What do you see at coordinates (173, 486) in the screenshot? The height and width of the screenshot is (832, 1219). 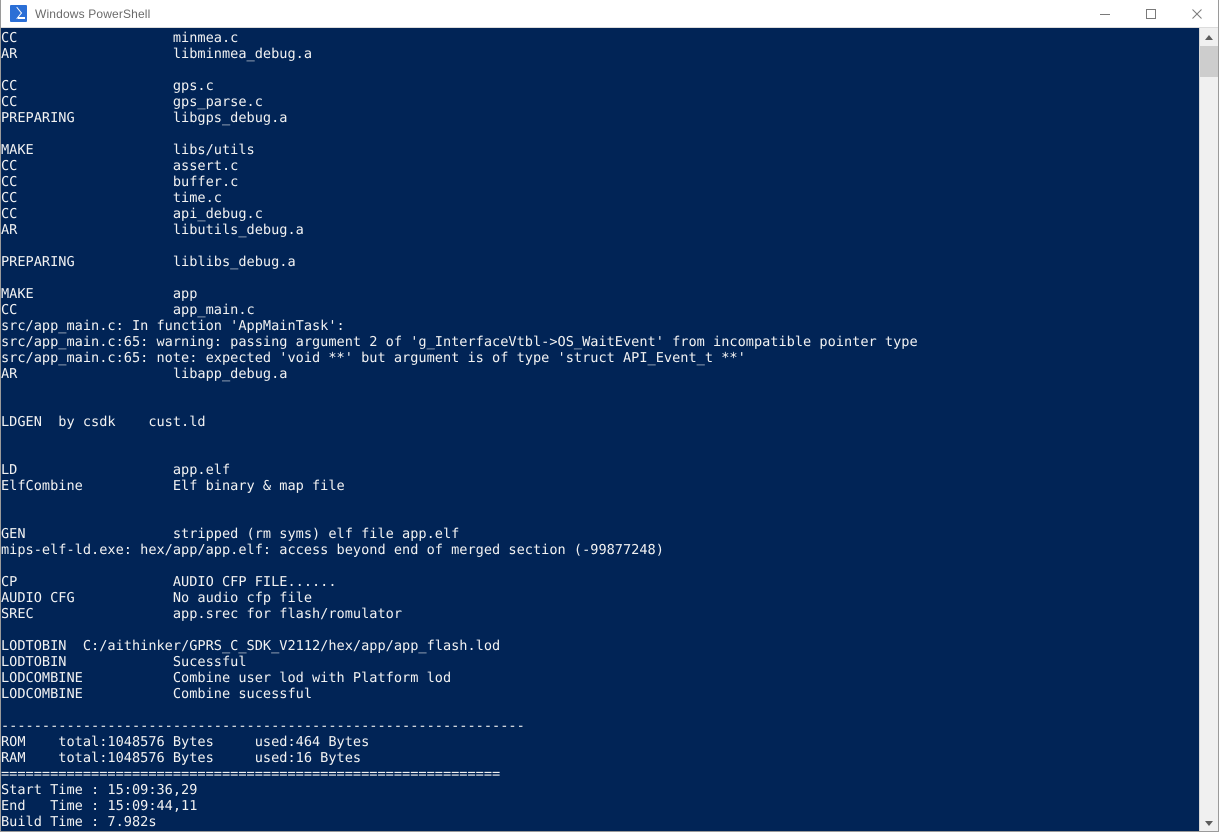 I see `console-line: ElfCombine Elf binary & map file` at bounding box center [173, 486].